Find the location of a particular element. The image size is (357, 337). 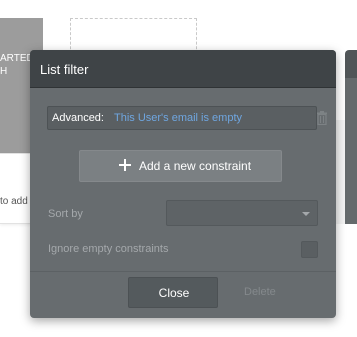

sort-by-dropdown is located at coordinates (242, 213).